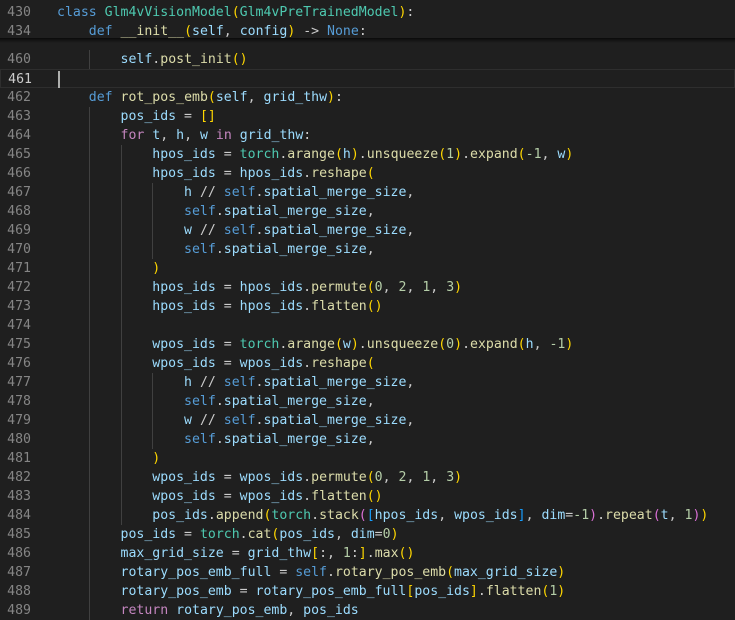 This screenshot has height=620, width=735. Describe the element at coordinates (367, 97) in the screenshot. I see `code-line: 462 def rot_pos_emb(self, grid_thw):` at that location.